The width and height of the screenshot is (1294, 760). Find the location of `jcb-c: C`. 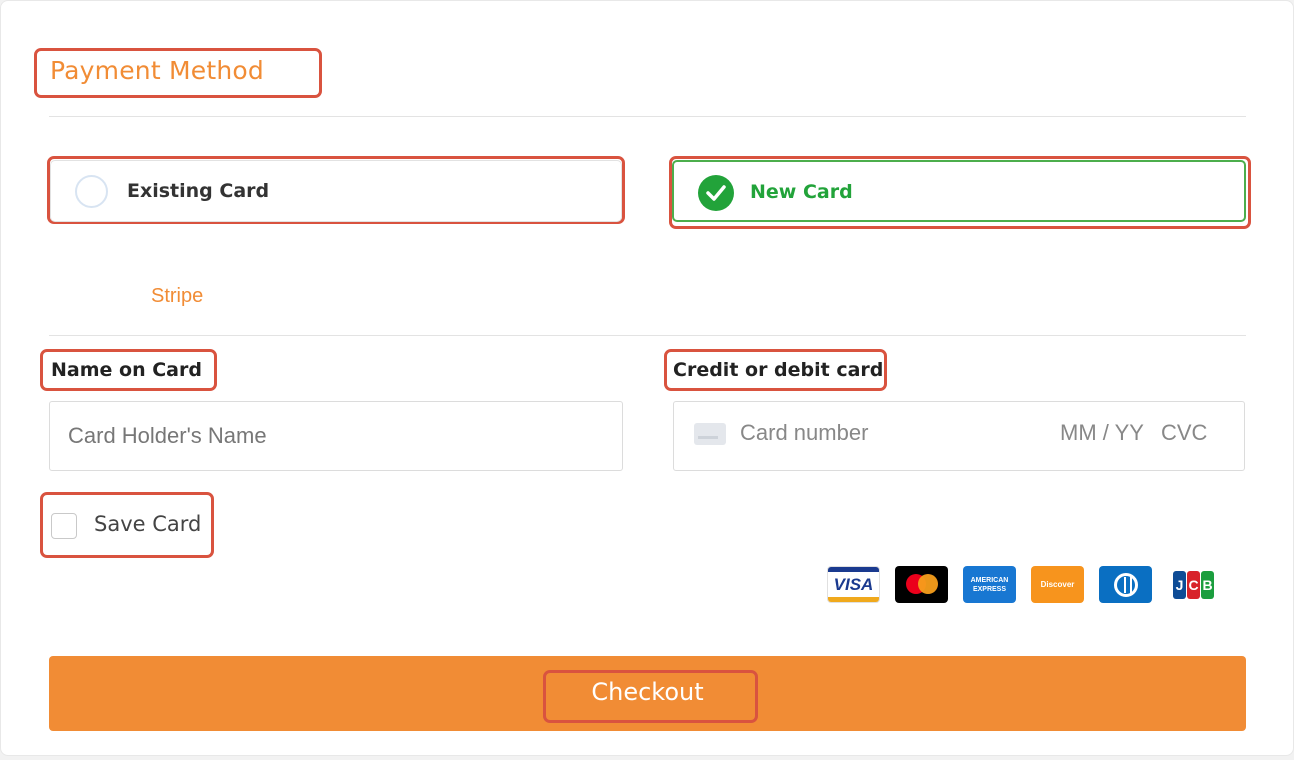

jcb-c: C is located at coordinates (1193, 584).